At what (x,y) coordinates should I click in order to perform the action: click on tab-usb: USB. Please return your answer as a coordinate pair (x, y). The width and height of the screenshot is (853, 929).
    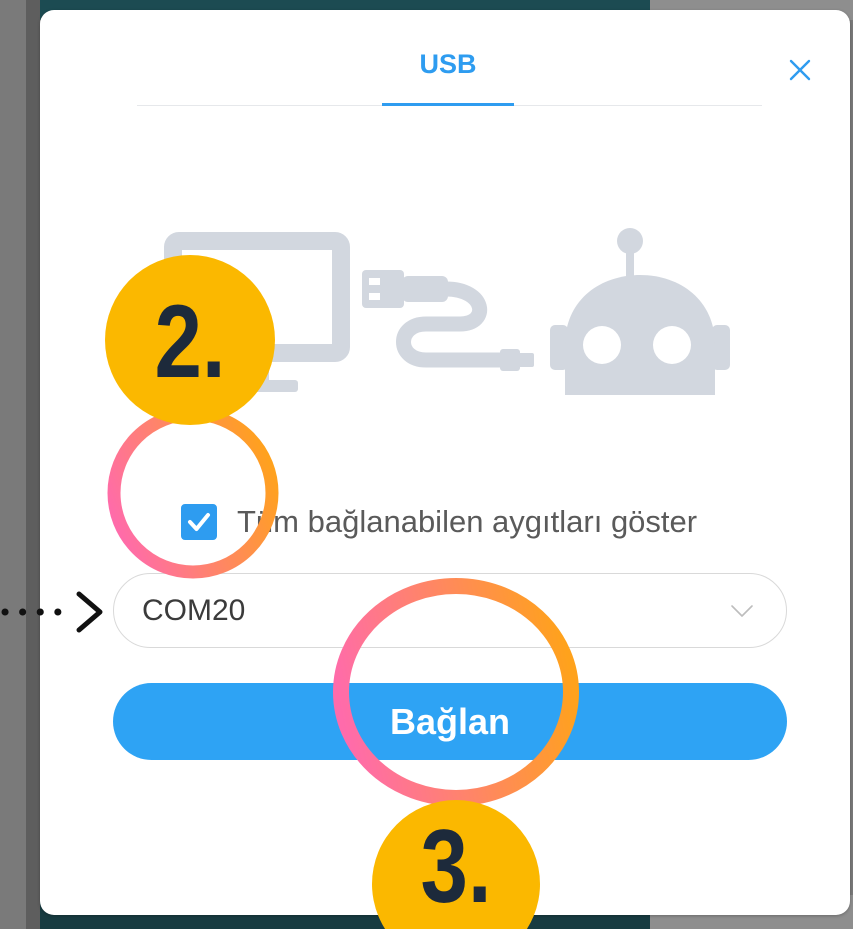
    Looking at the image, I should click on (448, 72).